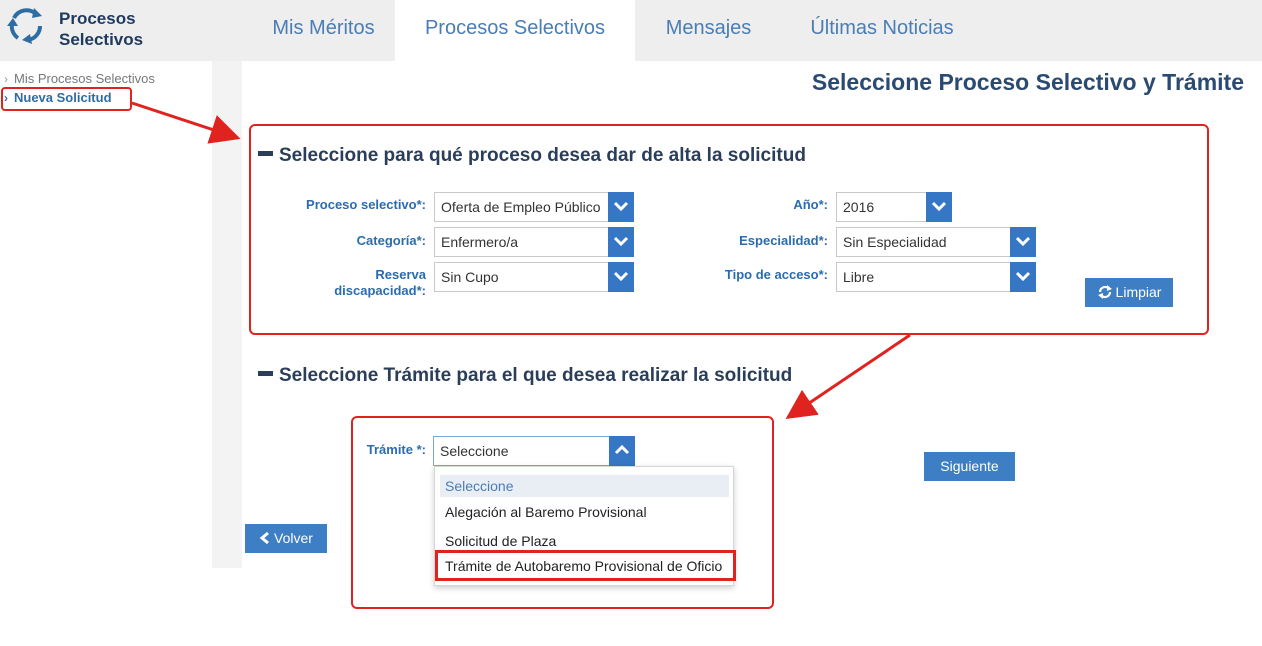 The width and height of the screenshot is (1262, 646). I want to click on categoria-value: Enfermero/a, so click(480, 242).